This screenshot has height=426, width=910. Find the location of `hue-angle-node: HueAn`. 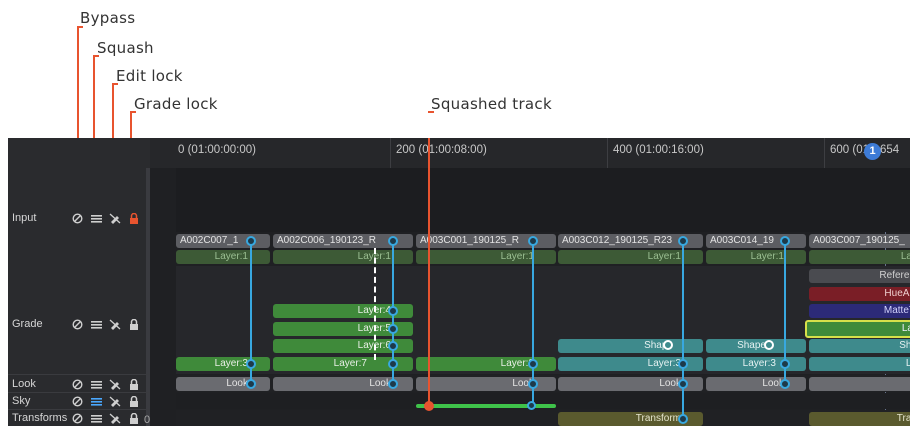

hue-angle-node: HueAn is located at coordinates (859, 294).